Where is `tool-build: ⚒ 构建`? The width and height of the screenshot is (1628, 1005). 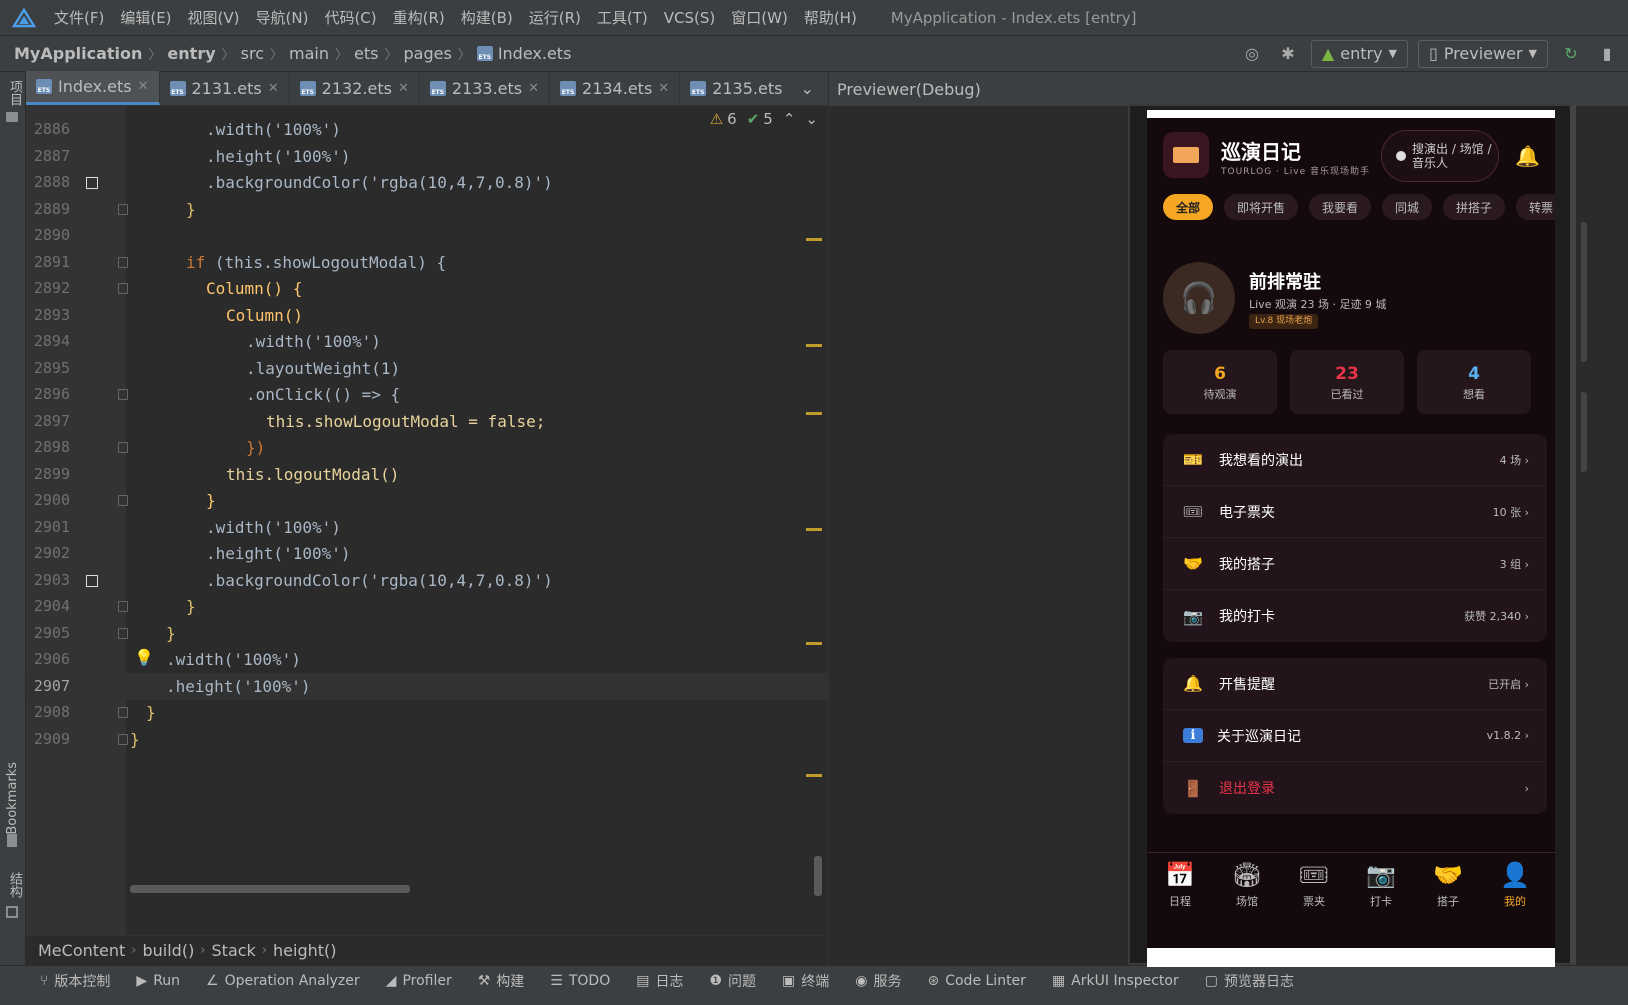
tool-build: ⚒ 构建 is located at coordinates (501, 981).